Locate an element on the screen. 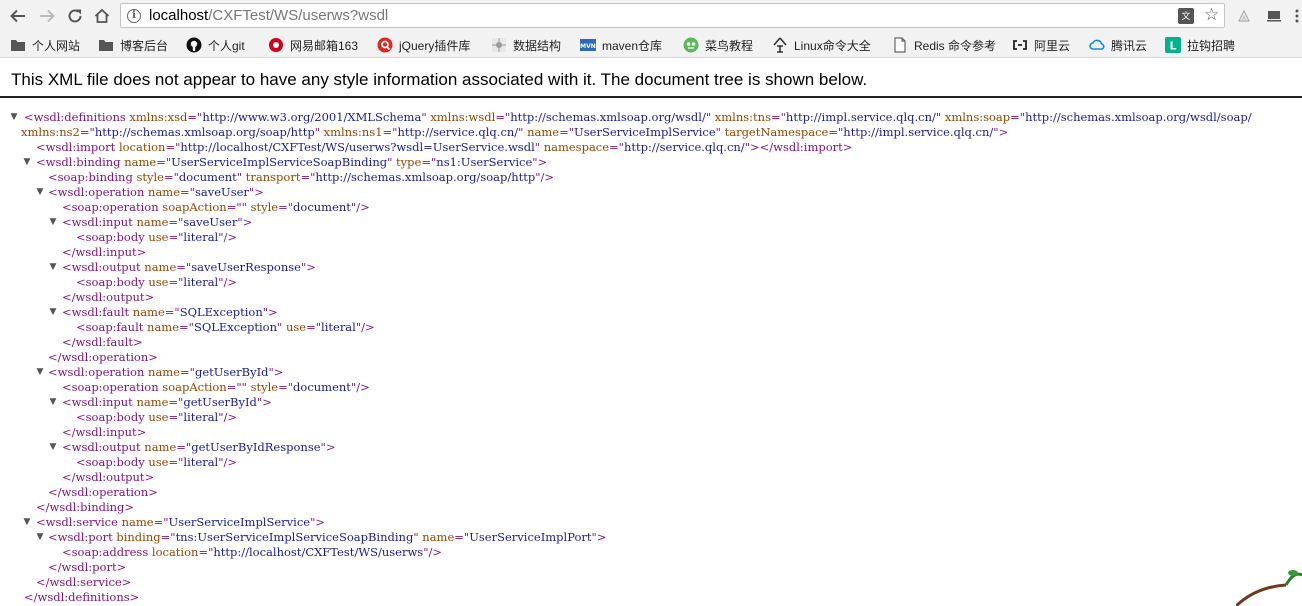 This screenshot has height=606, width=1302. bookmark-tencent-cloud: 腾讯云 is located at coordinates (1118, 45).